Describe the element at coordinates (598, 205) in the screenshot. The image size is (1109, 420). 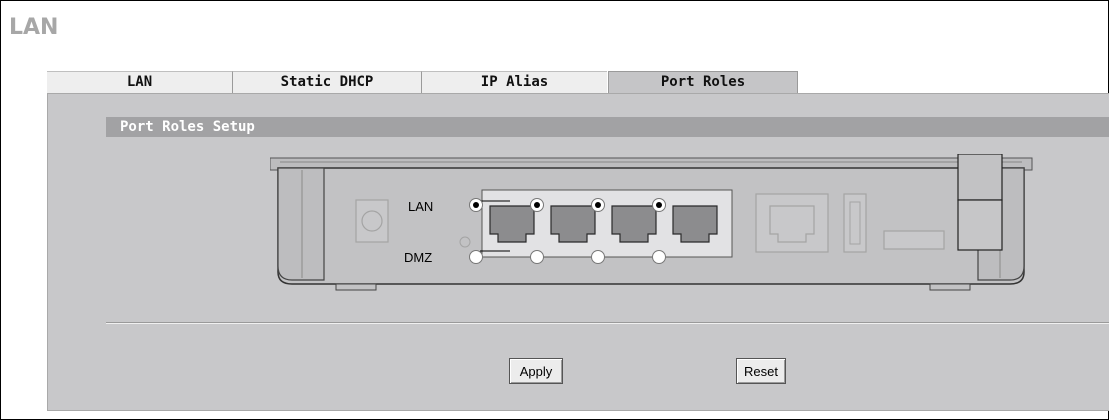
I see `port3-lan-radio` at that location.